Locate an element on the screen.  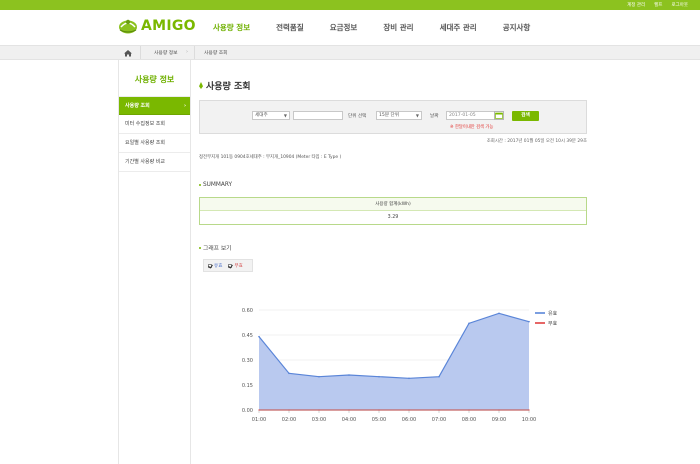
logout-link: 로그아웃 is located at coordinates (679, 5).